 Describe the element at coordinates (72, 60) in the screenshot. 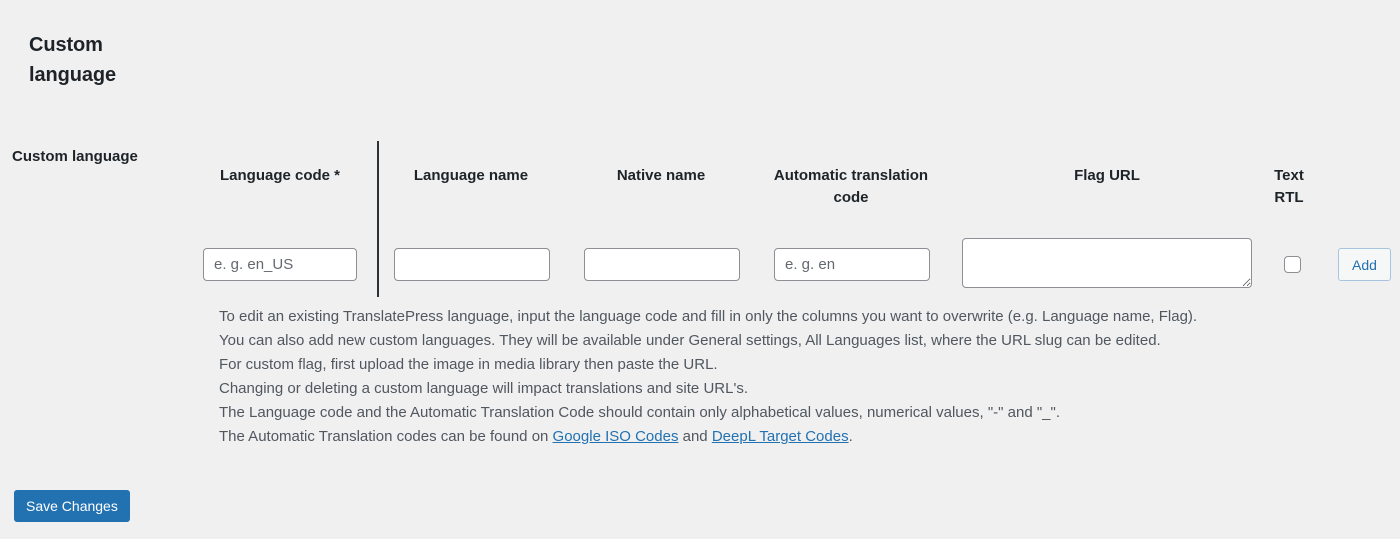

I see `page-title: Custom language` at that location.